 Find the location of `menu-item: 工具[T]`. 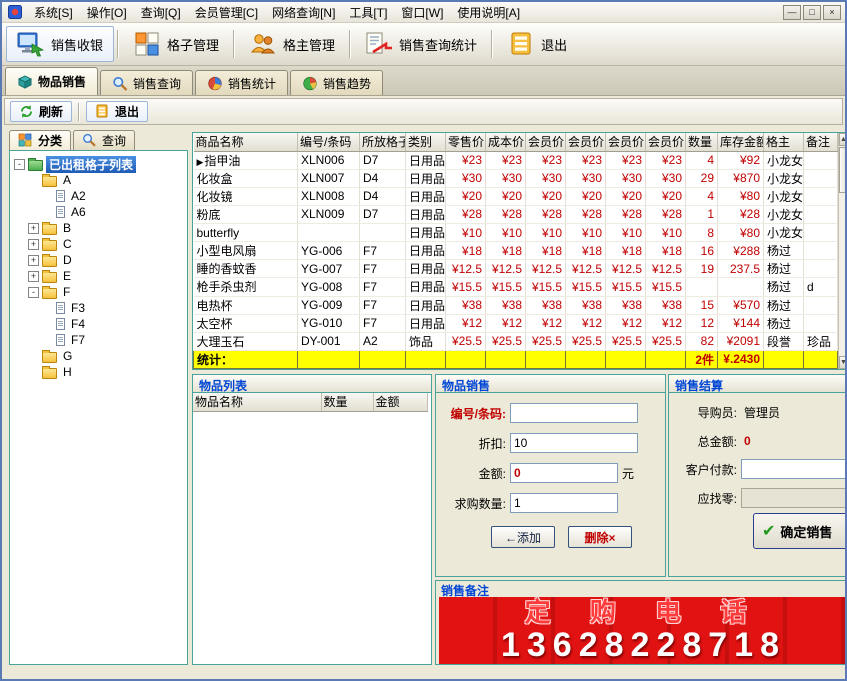

menu-item: 工具[T] is located at coordinates (368, 12).